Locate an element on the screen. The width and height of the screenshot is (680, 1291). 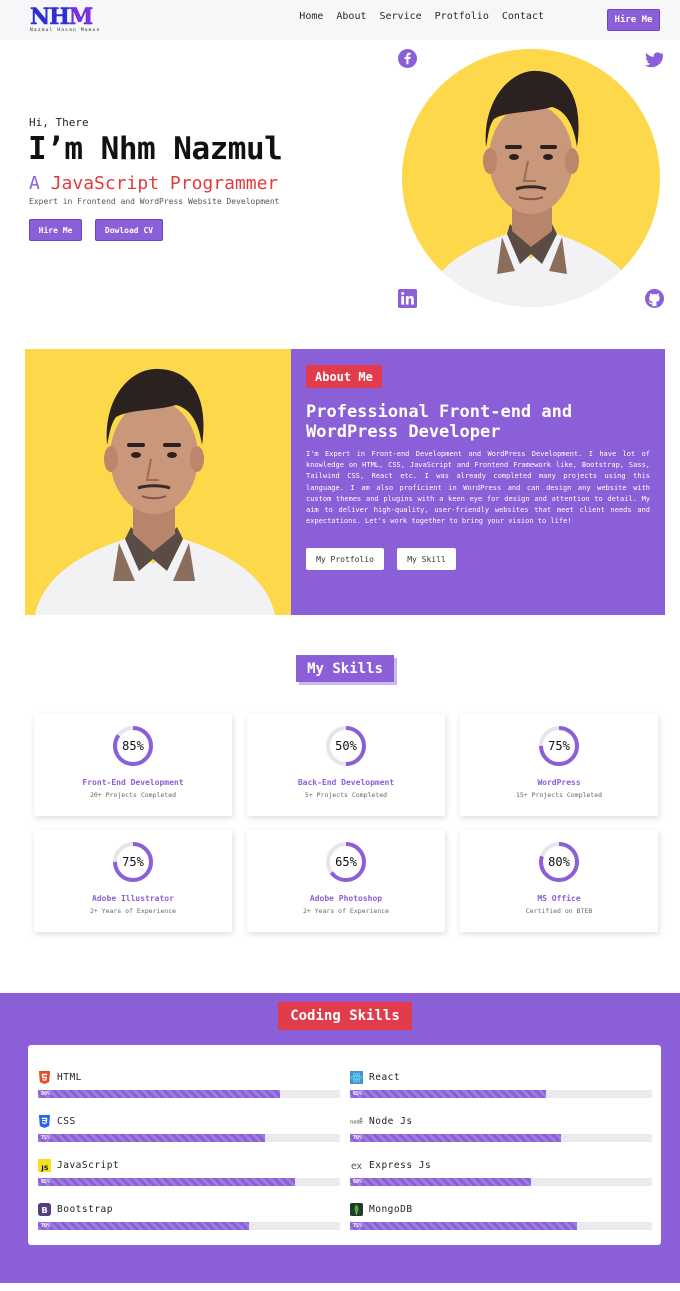
coding-skill-track: 85% is located at coordinates (189, 1182).